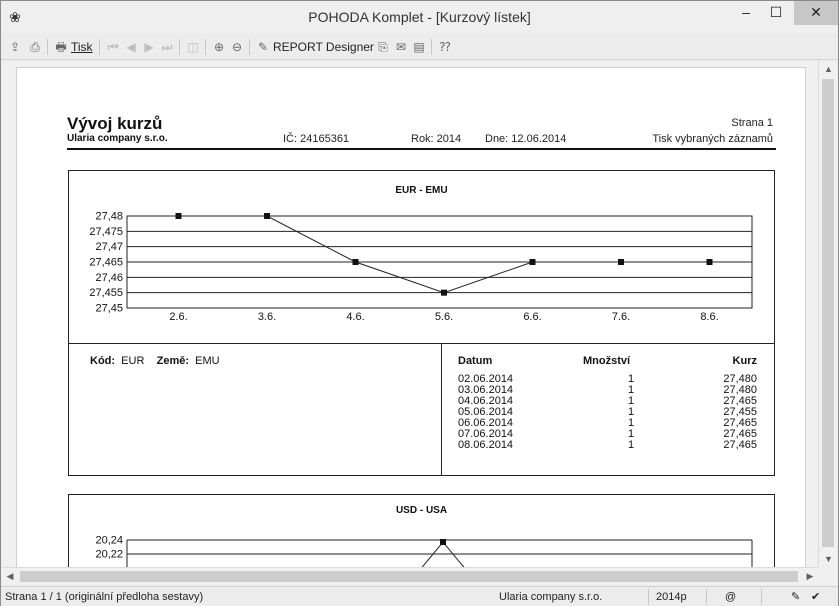 Image resolution: width=839 pixels, height=606 pixels. I want to click on export-icon: ⇪, so click(15, 47).